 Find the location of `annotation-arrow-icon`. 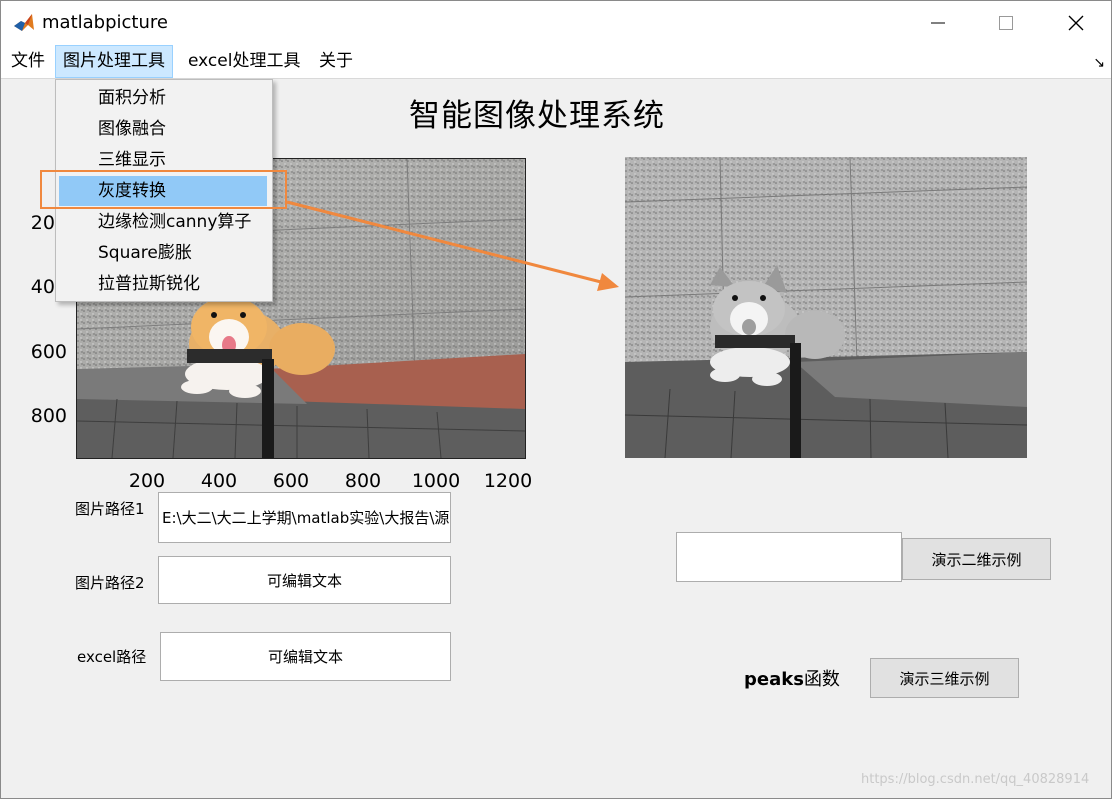

annotation-arrow-icon is located at coordinates (452, 245).